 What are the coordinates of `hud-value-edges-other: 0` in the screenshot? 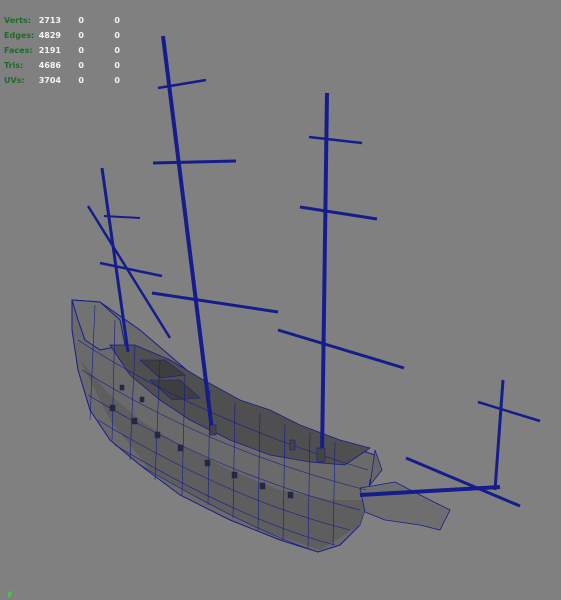 It's located at (117, 35).